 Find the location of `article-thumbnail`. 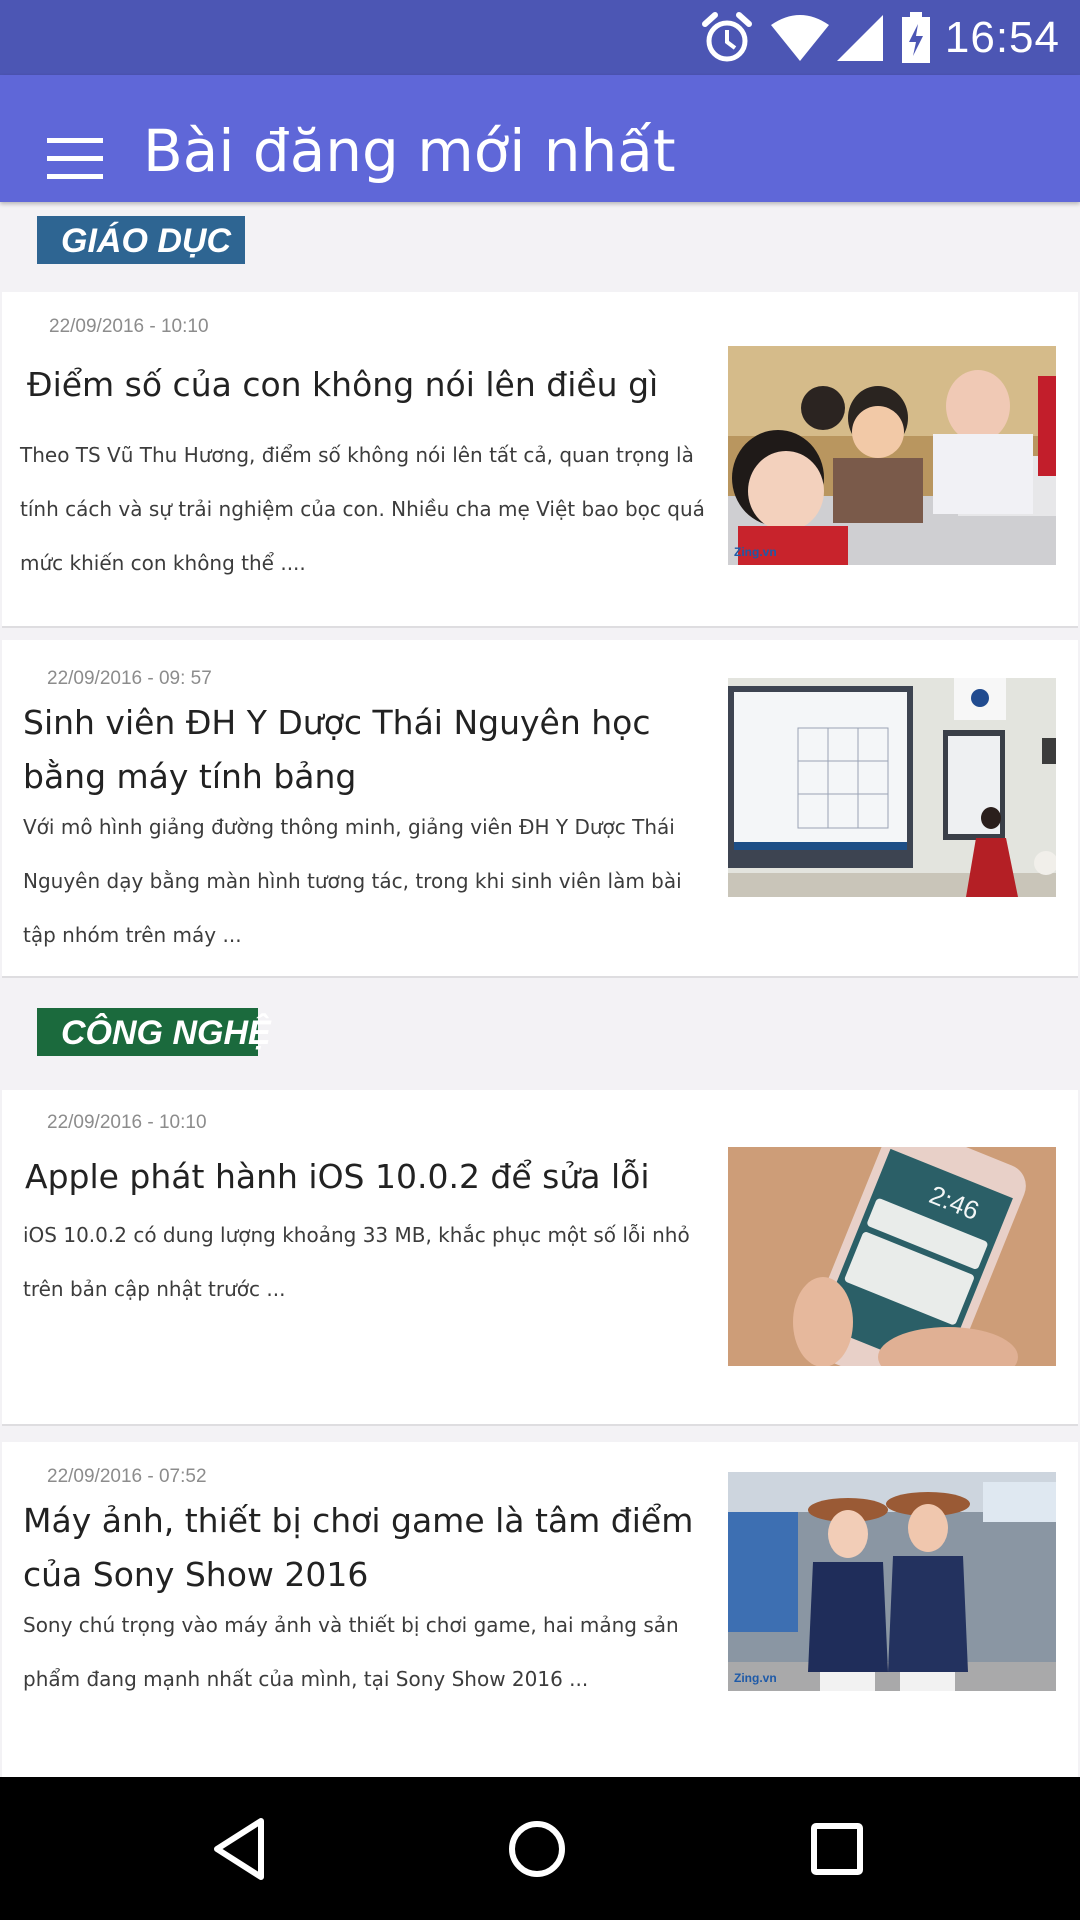

article-thumbnail is located at coordinates (892, 787).